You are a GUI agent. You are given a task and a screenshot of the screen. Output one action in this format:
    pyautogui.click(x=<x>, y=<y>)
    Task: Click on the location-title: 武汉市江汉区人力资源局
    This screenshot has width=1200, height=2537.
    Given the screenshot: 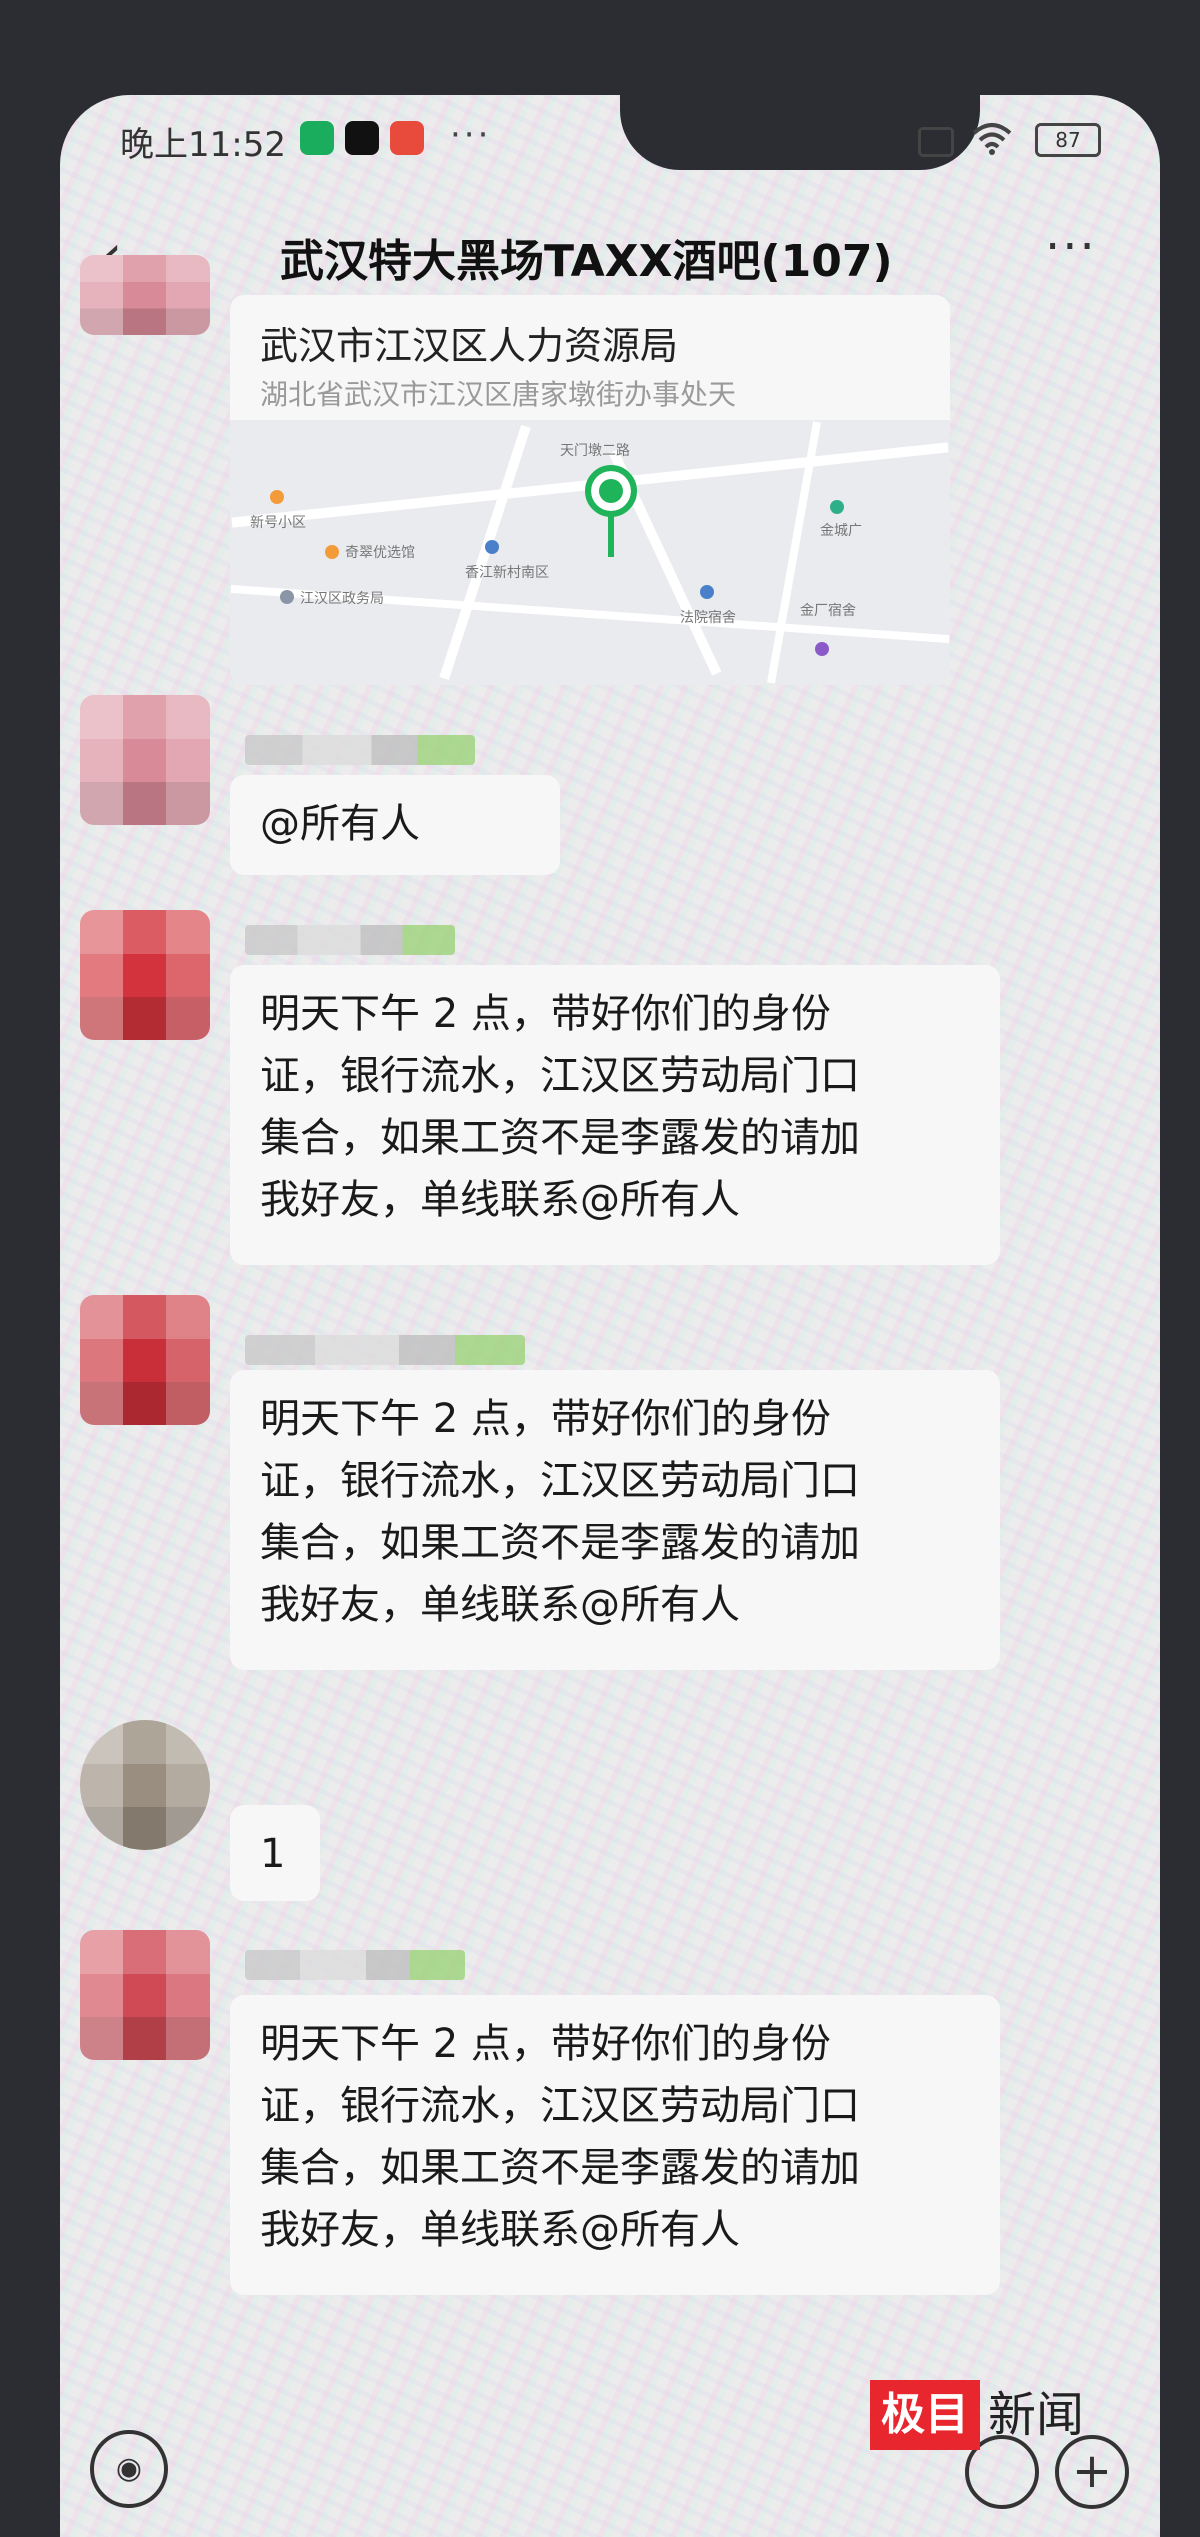 What is the action you would take?
    pyautogui.click(x=469, y=346)
    